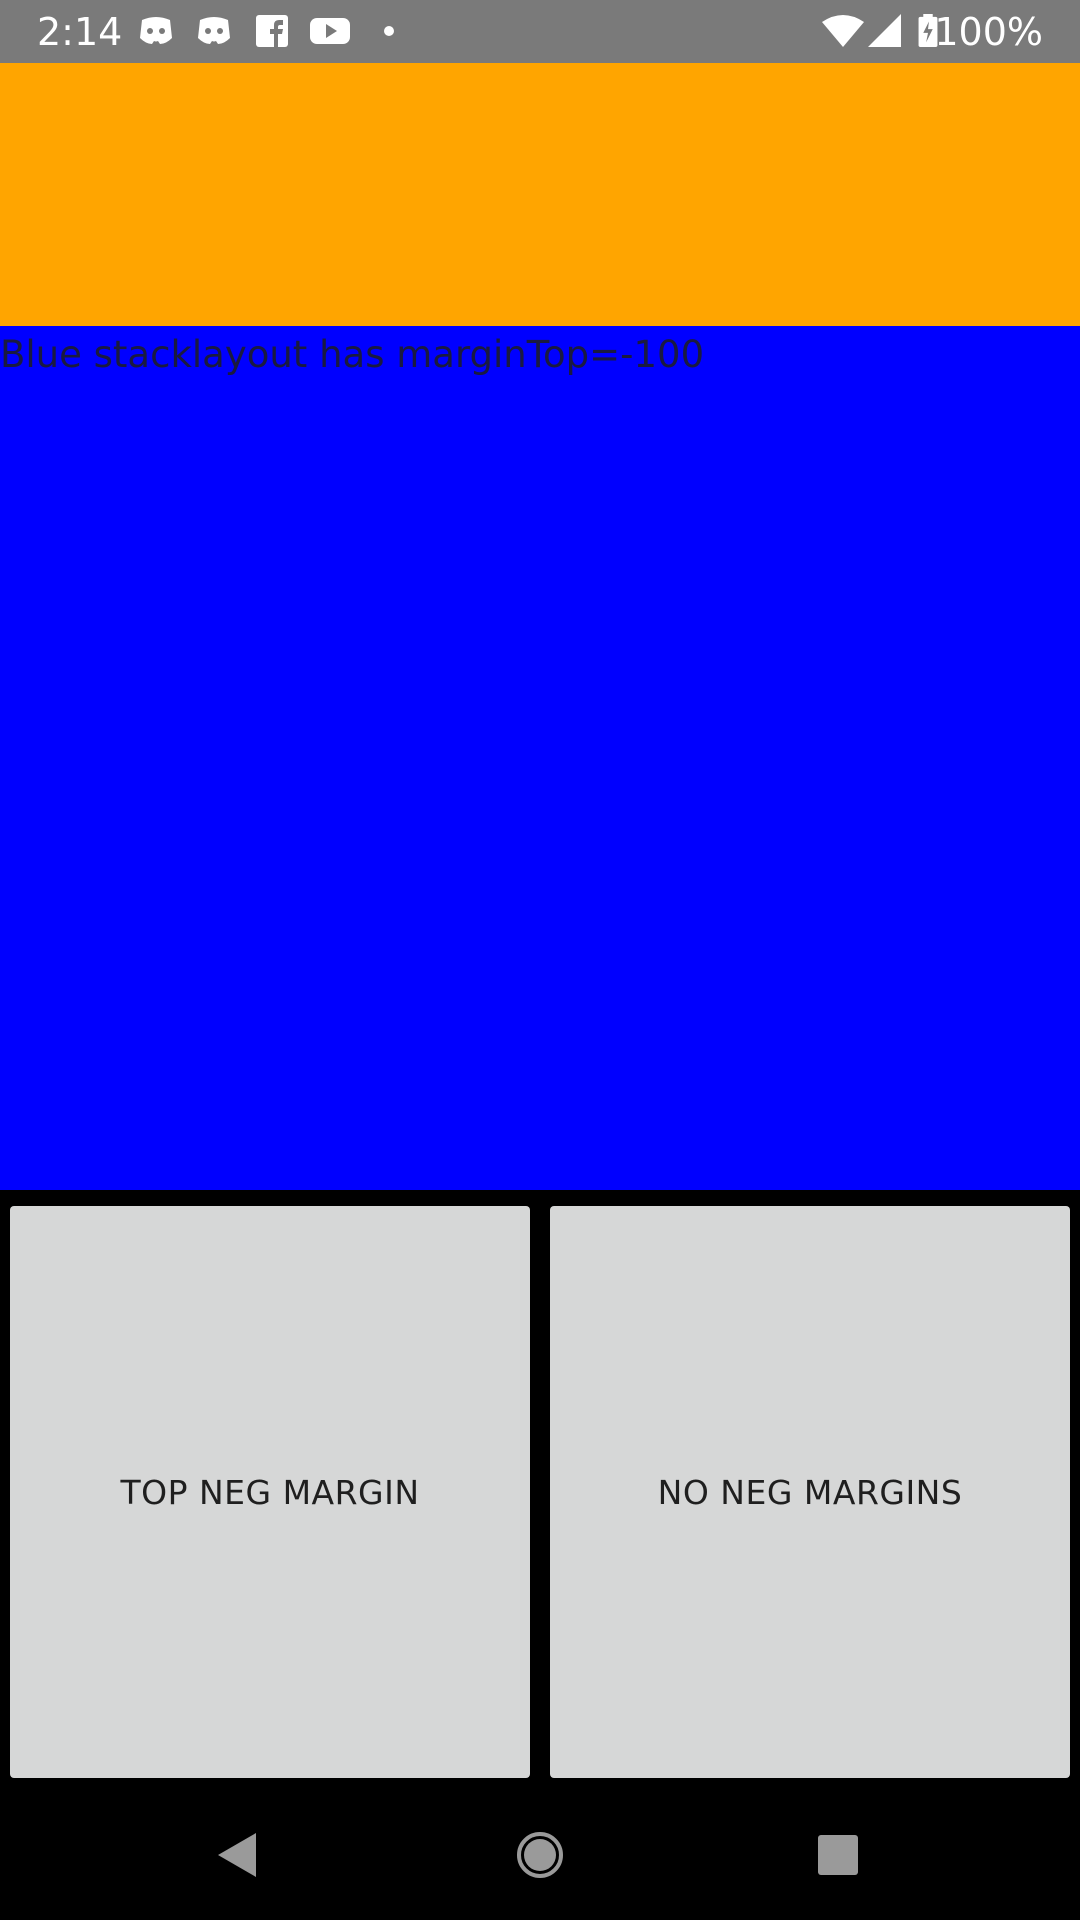 This screenshot has width=1080, height=1920. I want to click on battery-percentage: 100%, so click(988, 32).